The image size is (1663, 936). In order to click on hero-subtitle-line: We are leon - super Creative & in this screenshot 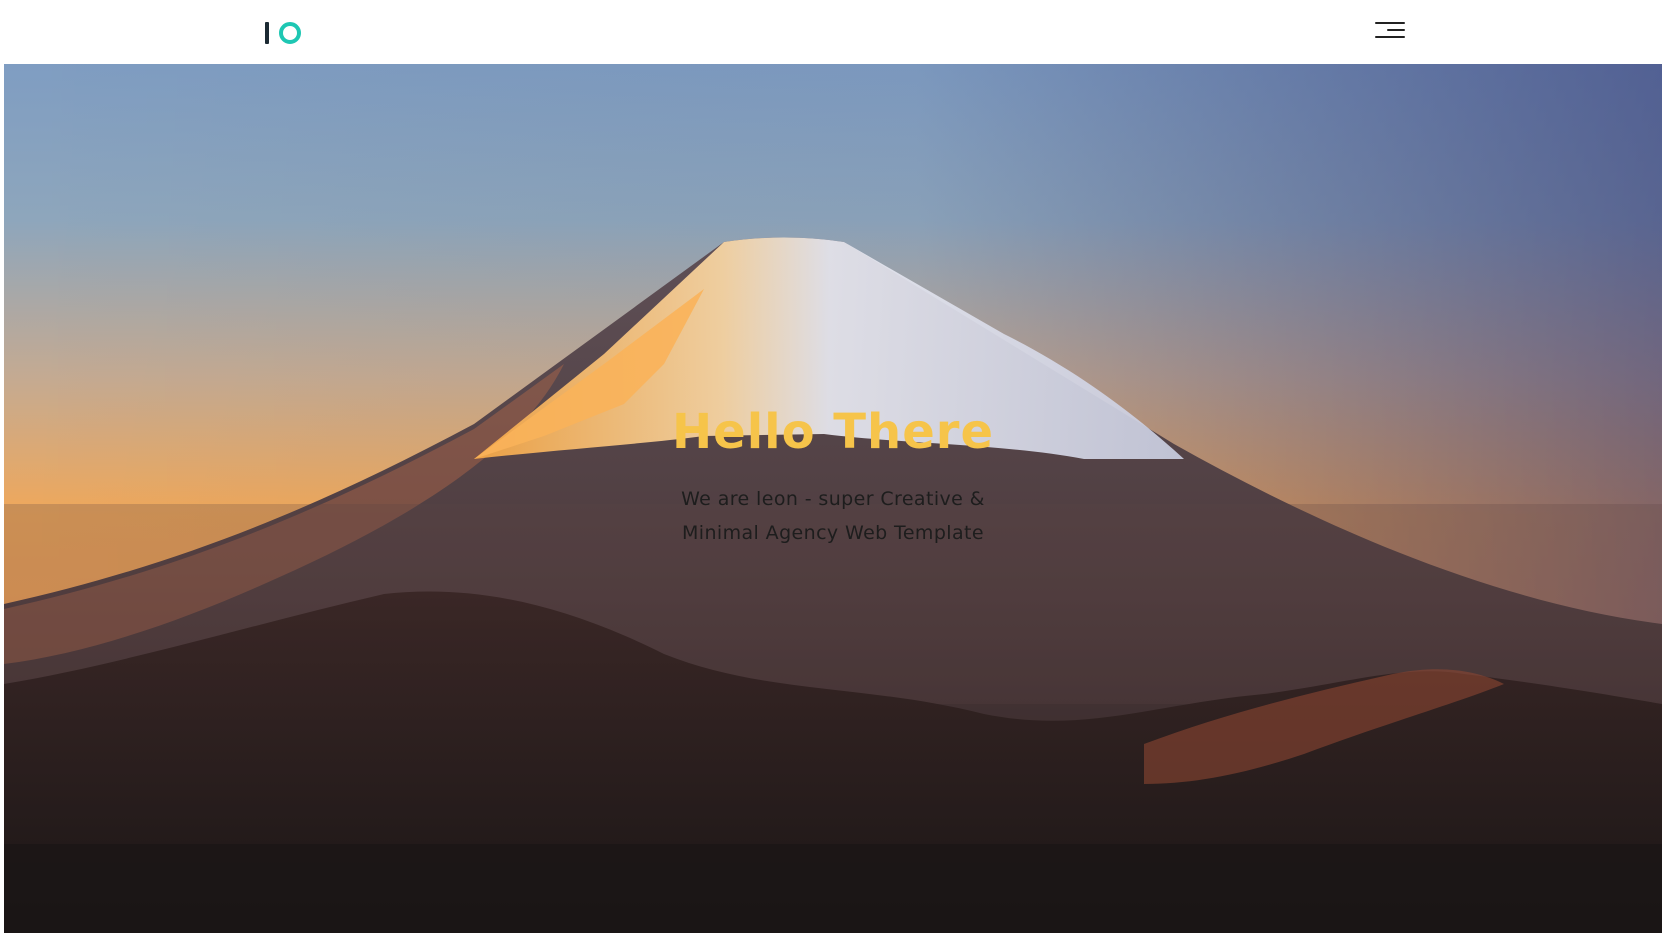, I will do `click(833, 499)`.